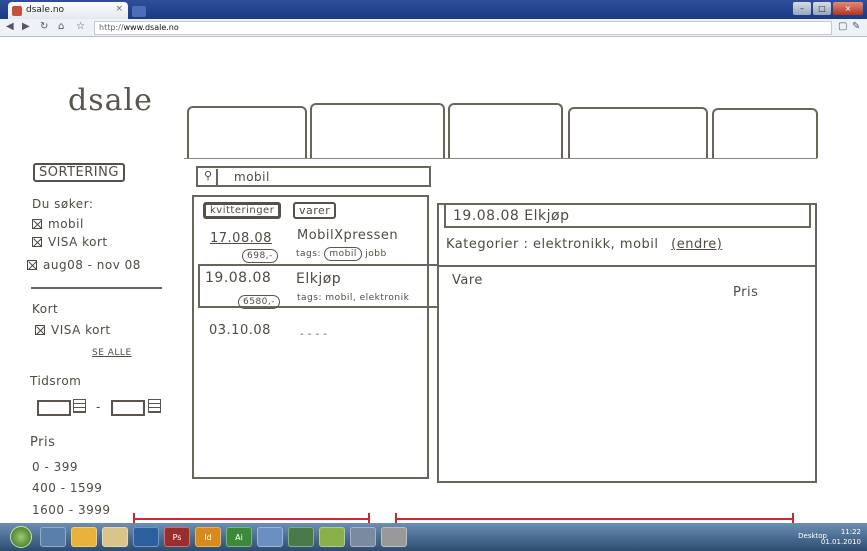 The image size is (867, 551). Describe the element at coordinates (111, 27) in the screenshot. I see `url-prefix: http://` at that location.